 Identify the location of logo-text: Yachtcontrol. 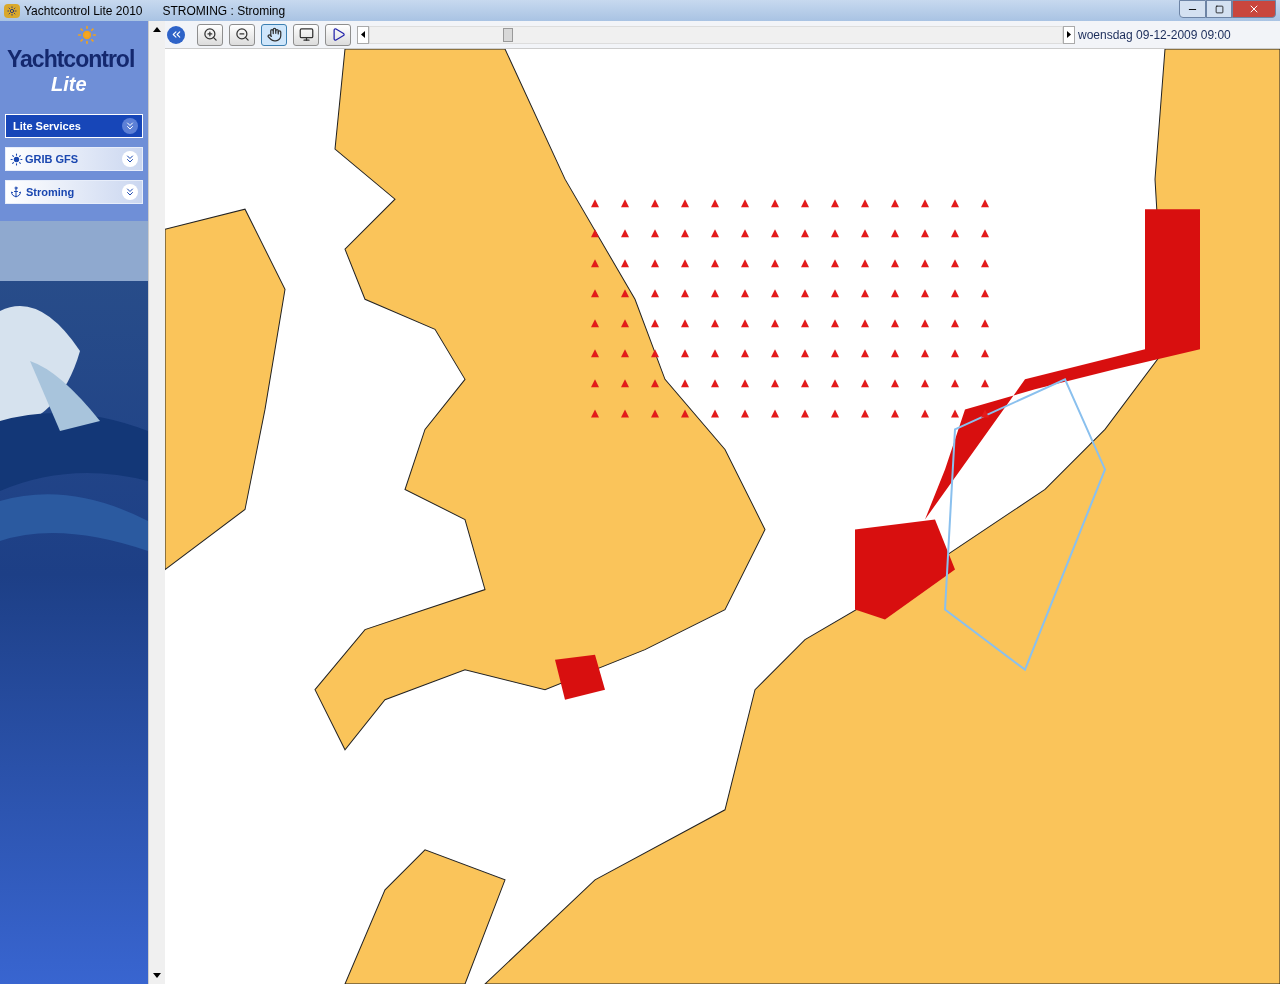
(71, 59).